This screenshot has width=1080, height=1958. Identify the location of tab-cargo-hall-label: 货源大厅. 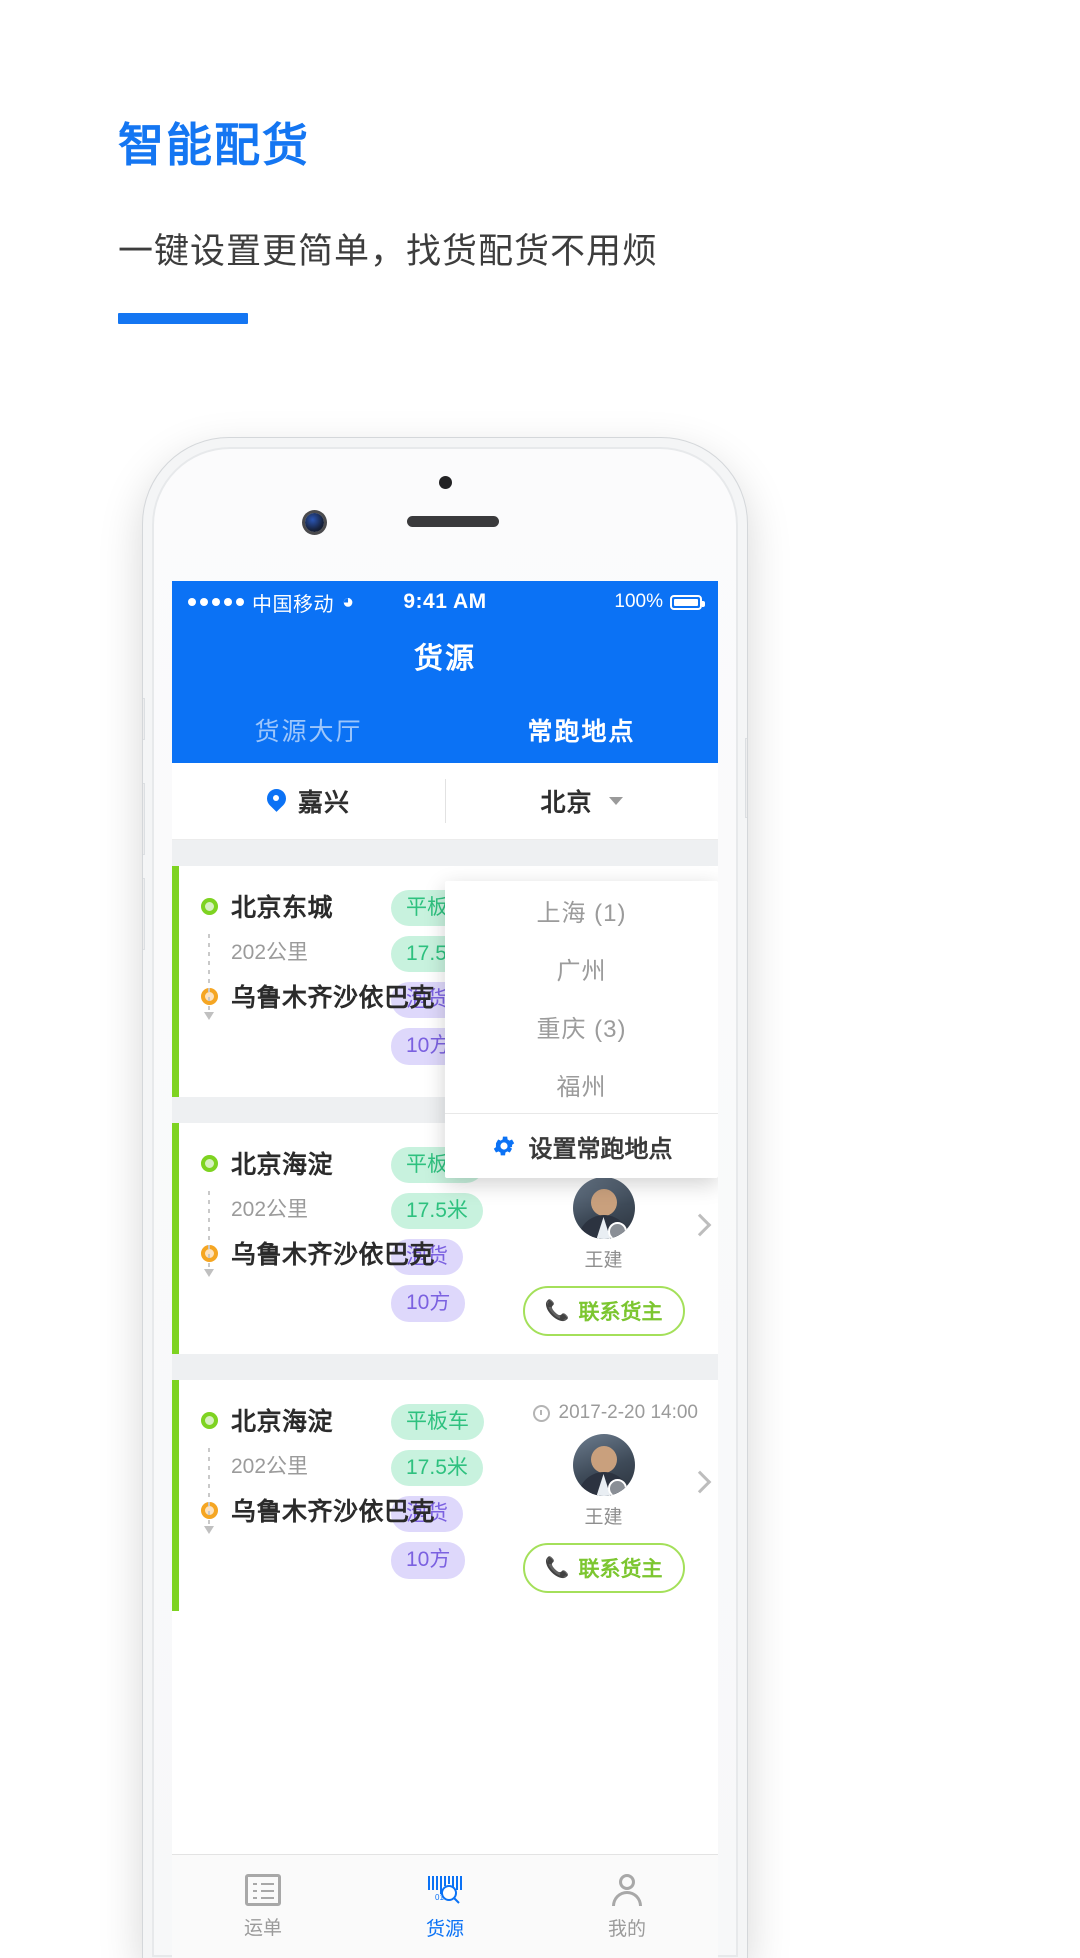
(308, 732).